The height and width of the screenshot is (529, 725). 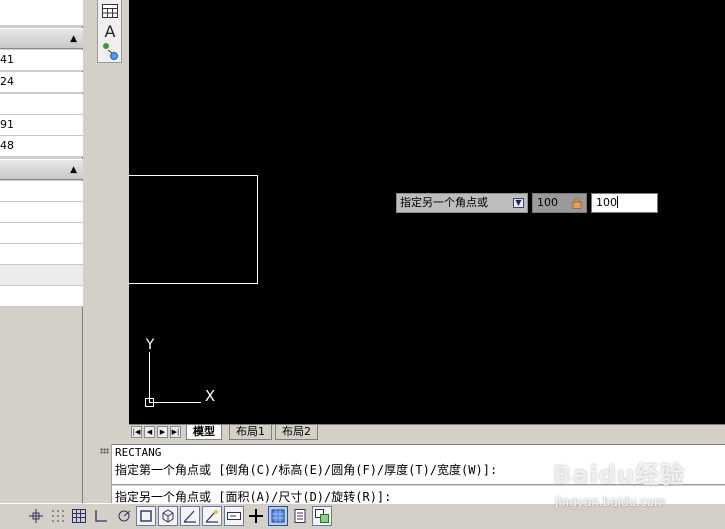 I want to click on command-window-grip, so click(x=104, y=473).